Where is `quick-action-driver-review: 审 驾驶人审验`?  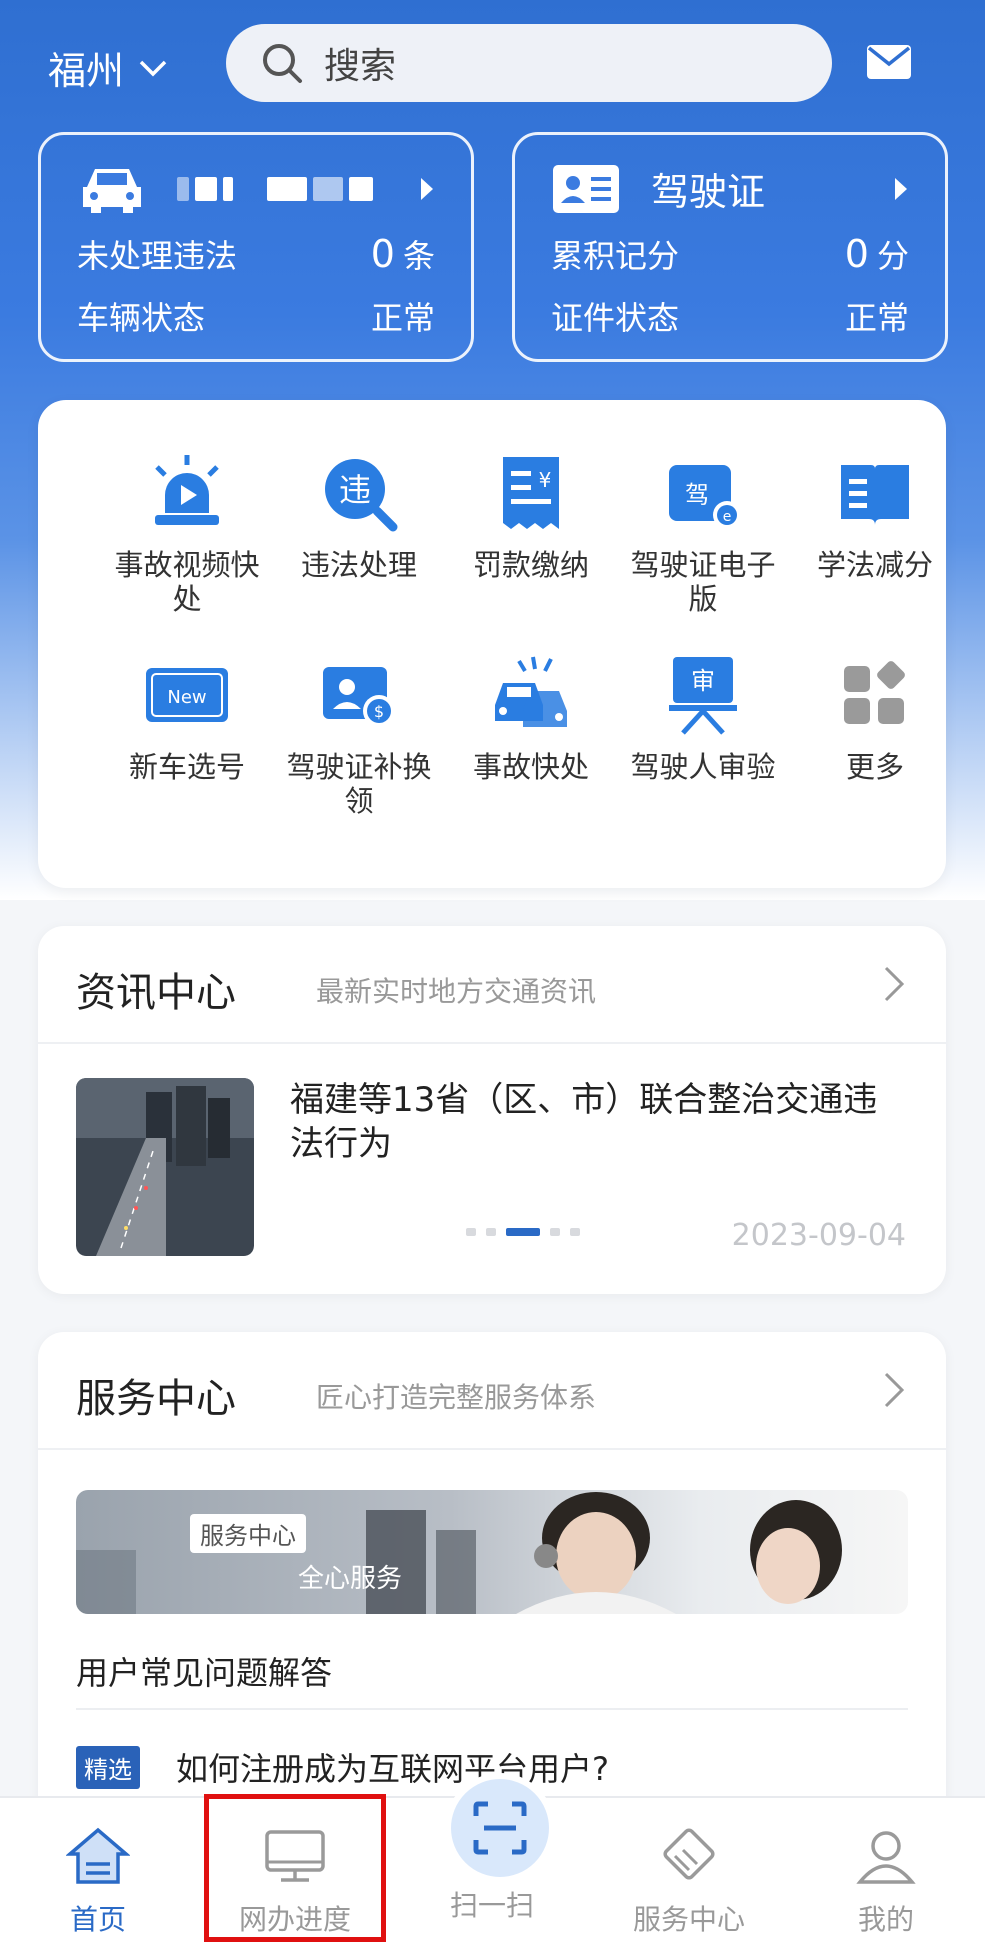
quick-action-driver-review: 审 驾驶人审验 is located at coordinates (703, 717).